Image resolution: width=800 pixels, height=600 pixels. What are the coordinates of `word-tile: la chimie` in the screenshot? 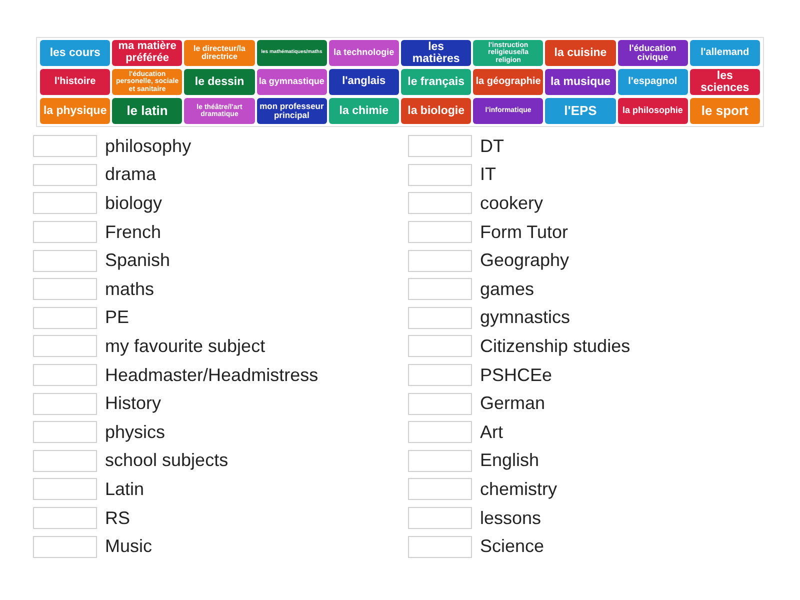 It's located at (363, 111).